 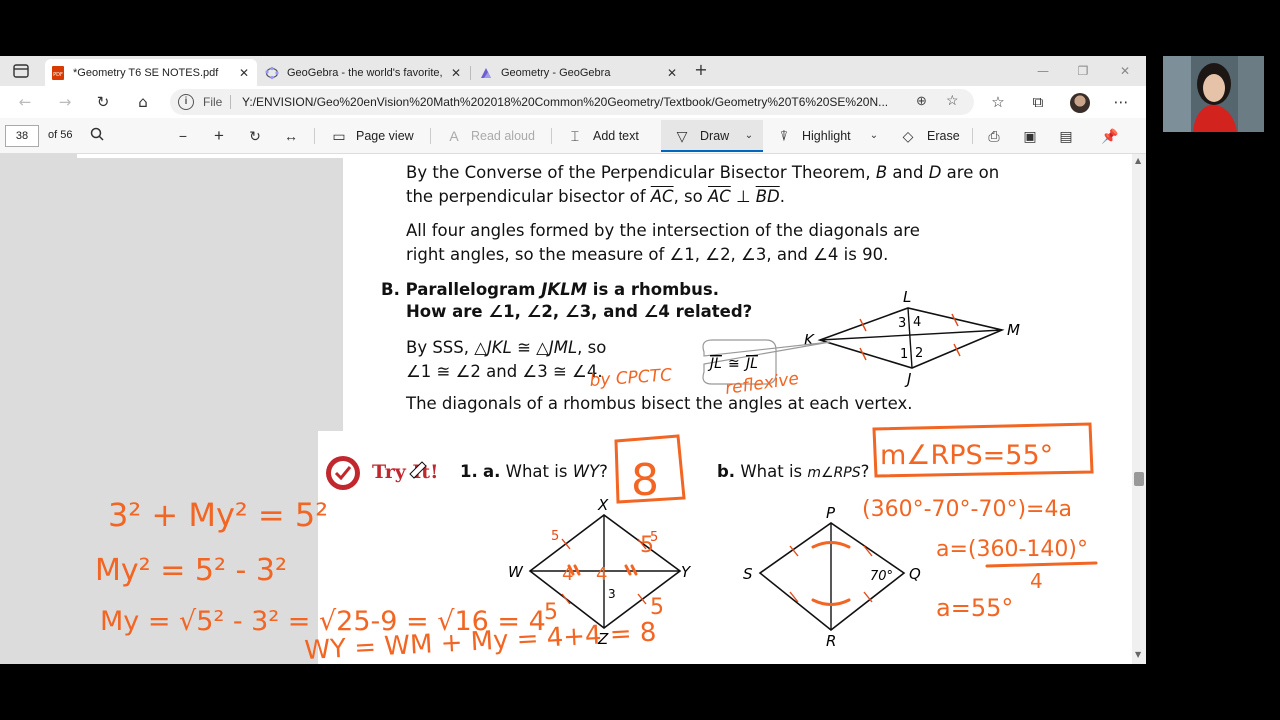 What do you see at coordinates (65, 102) in the screenshot?
I see `forward-icon: →` at bounding box center [65, 102].